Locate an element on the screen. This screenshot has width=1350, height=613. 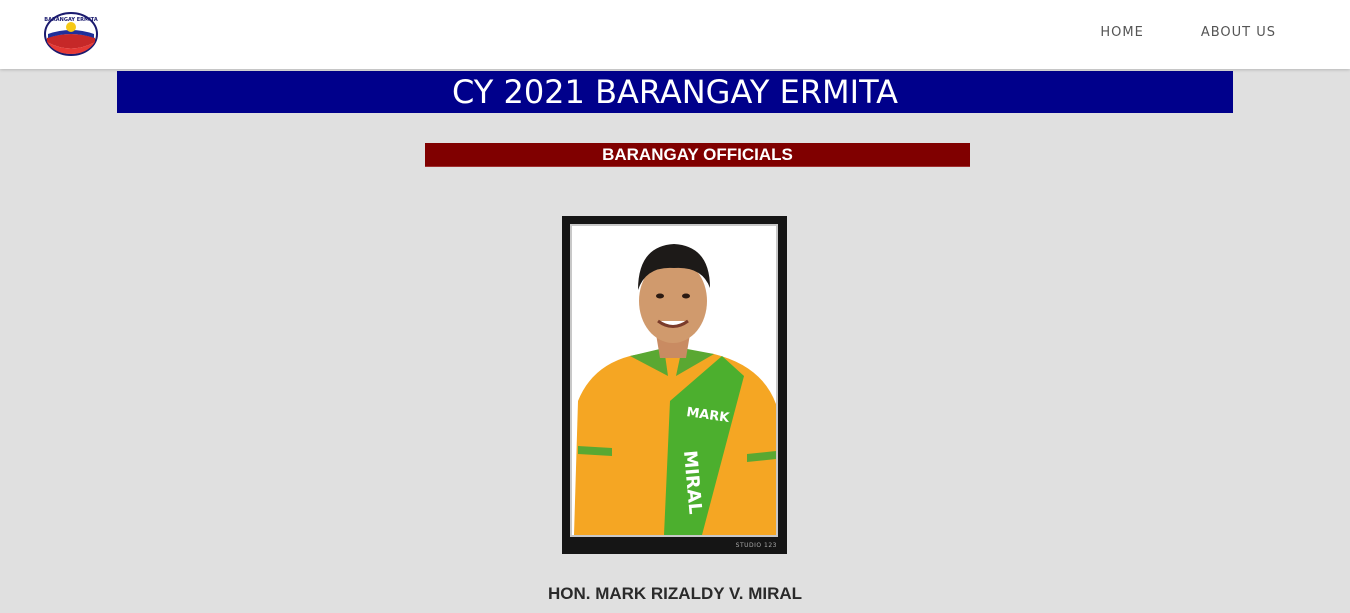
section-heading: BARANGAY OFFICIALS is located at coordinates (697, 155).